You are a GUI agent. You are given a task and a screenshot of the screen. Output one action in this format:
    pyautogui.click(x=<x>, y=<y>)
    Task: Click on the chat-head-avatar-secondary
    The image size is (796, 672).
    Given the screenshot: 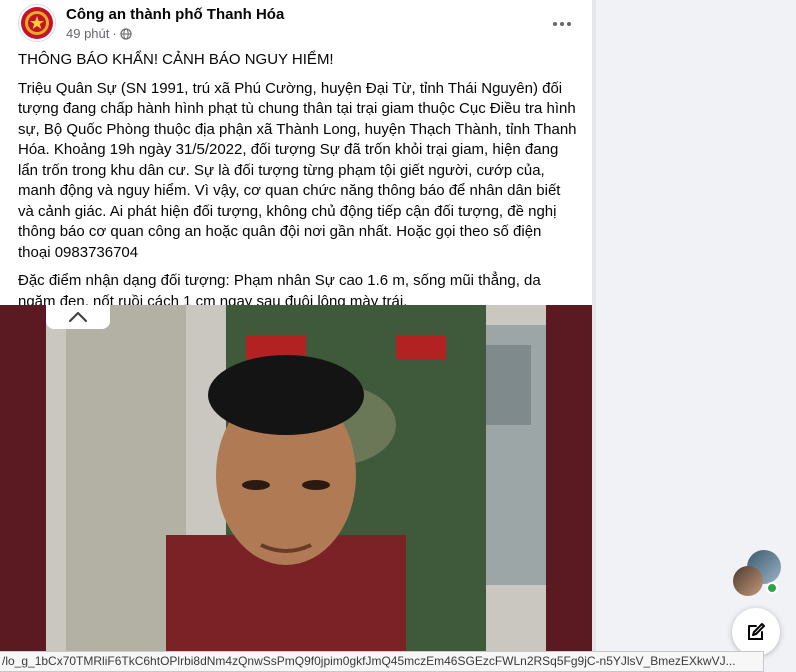 What is the action you would take?
    pyautogui.click(x=748, y=581)
    